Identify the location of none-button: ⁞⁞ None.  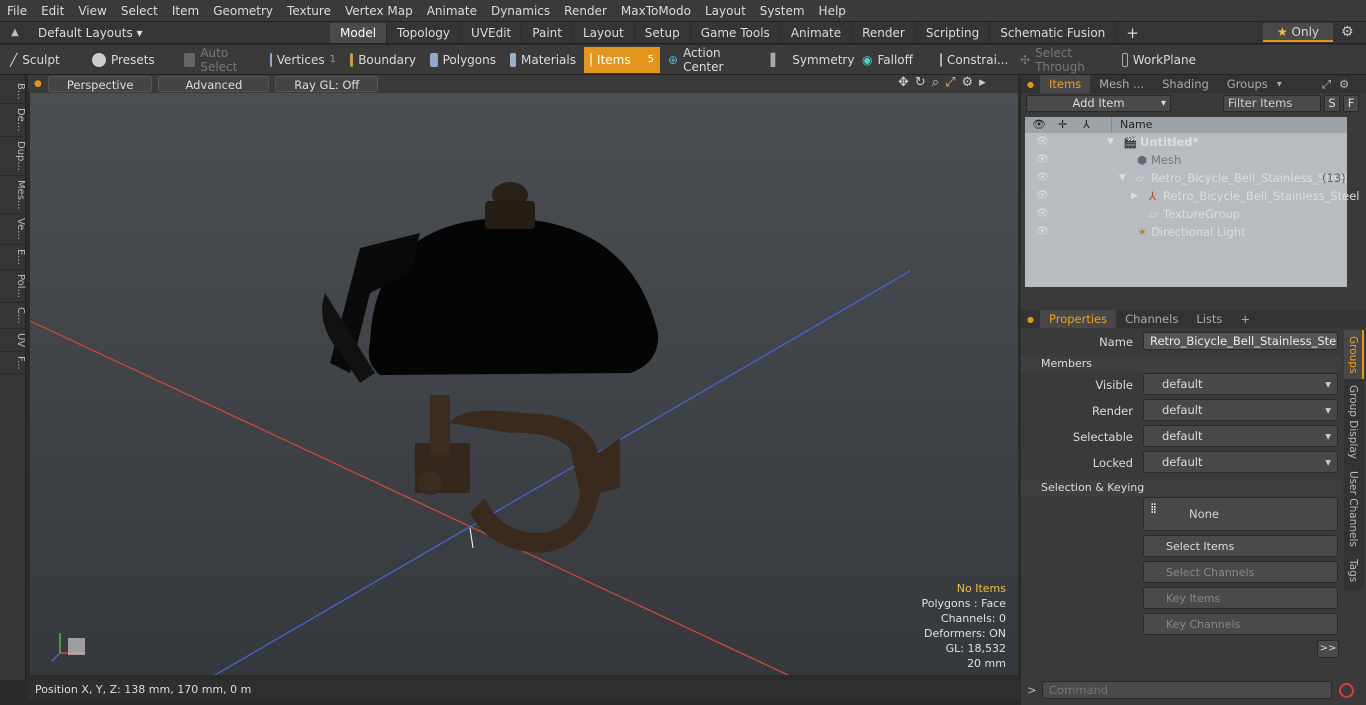
(1240, 514).